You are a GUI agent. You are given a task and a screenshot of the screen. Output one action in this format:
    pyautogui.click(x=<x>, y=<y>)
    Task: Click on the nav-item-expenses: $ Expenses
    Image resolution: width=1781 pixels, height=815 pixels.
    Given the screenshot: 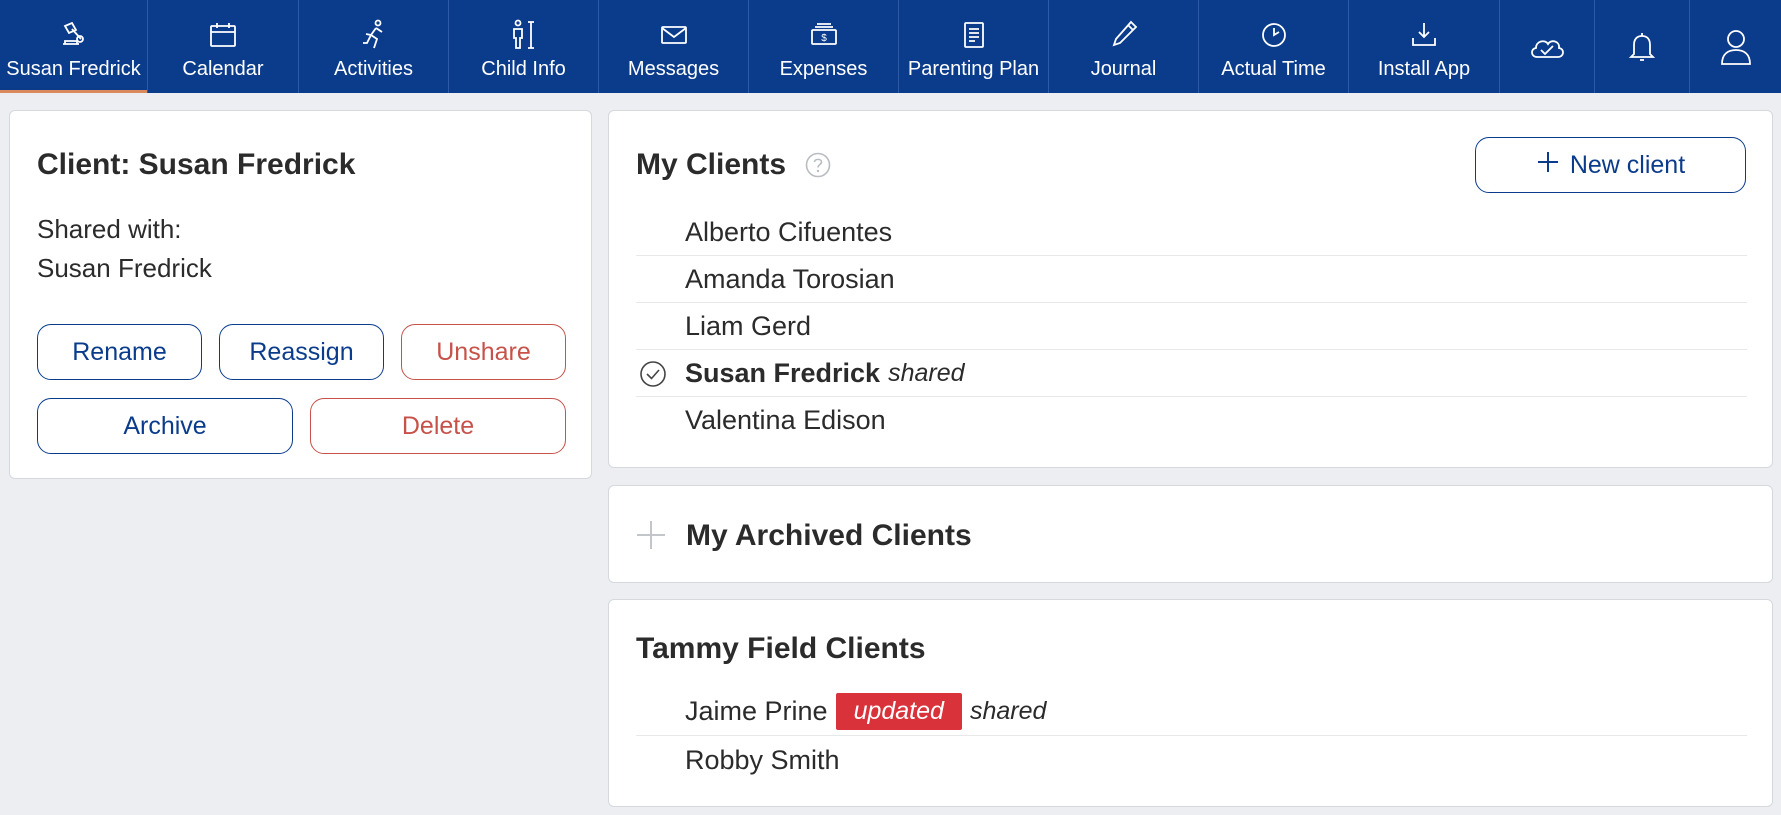 What is the action you would take?
    pyautogui.click(x=824, y=46)
    